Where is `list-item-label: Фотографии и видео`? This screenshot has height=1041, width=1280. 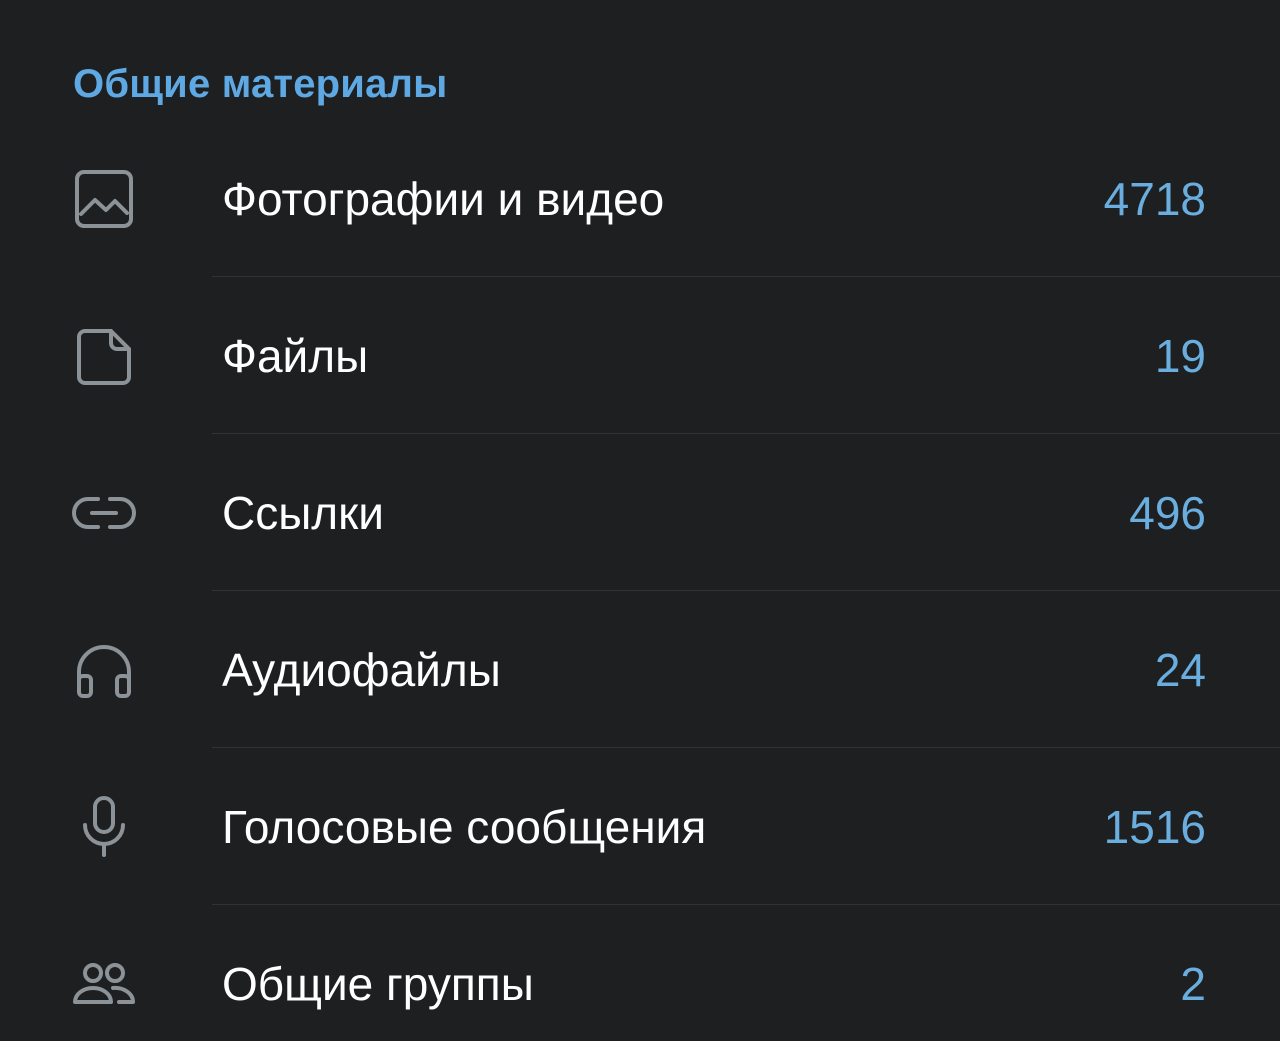 list-item-label: Фотографии и видео is located at coordinates (443, 199).